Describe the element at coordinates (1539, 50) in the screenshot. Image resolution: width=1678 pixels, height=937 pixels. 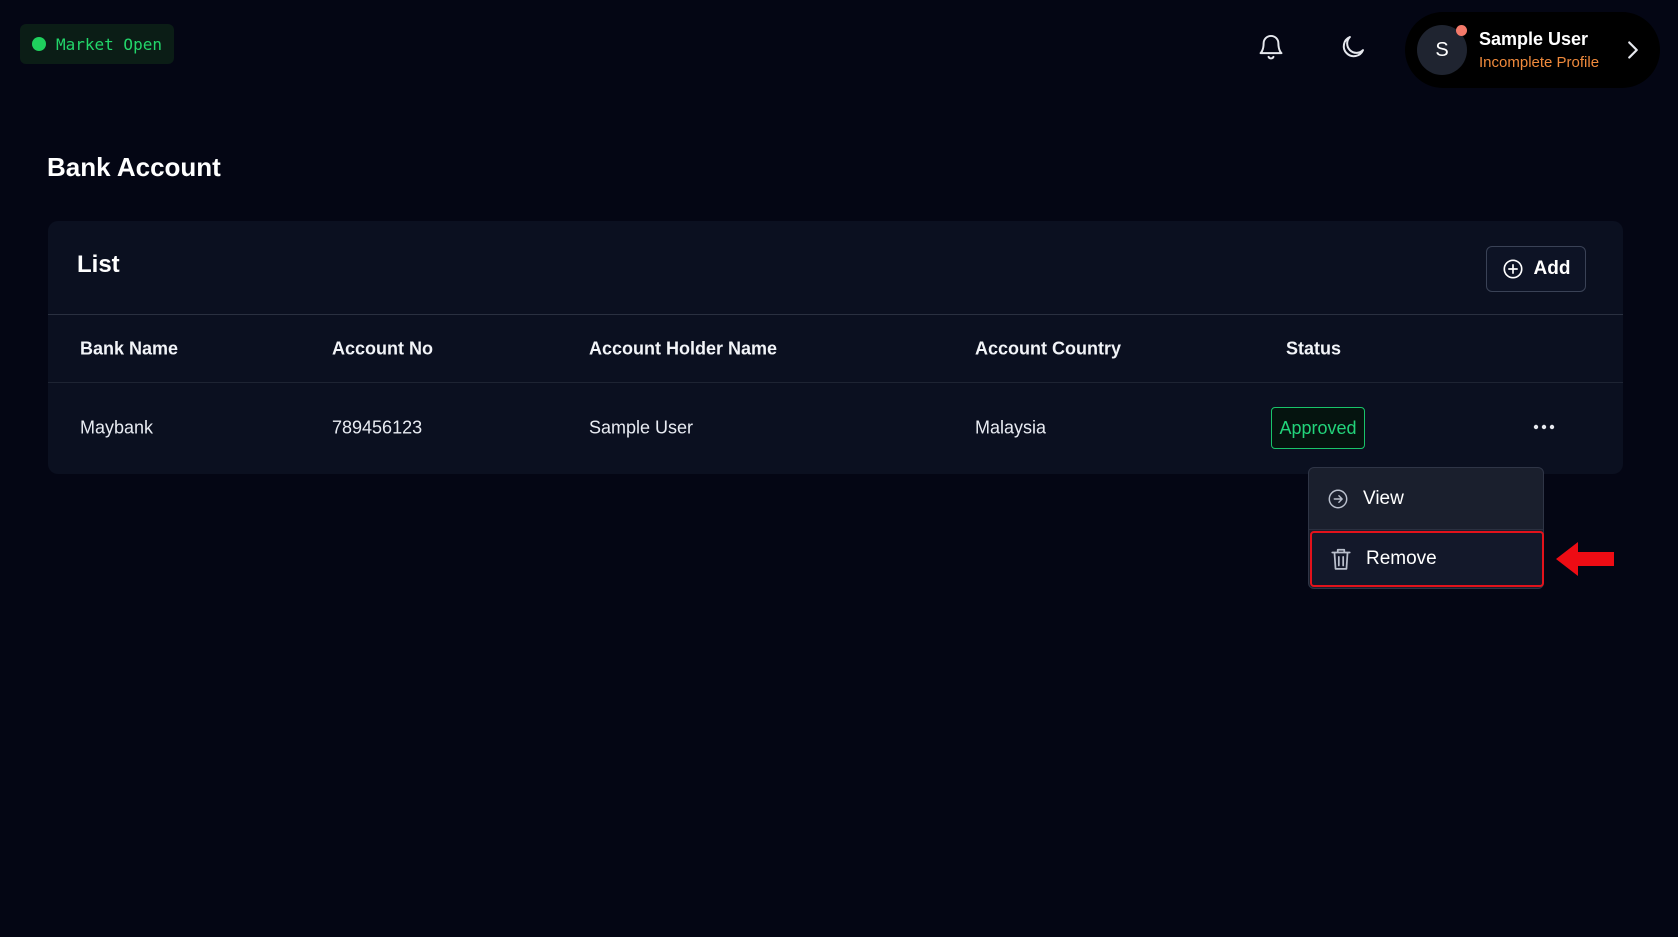
I see `user-info: Sample User Incomplete Profile` at that location.